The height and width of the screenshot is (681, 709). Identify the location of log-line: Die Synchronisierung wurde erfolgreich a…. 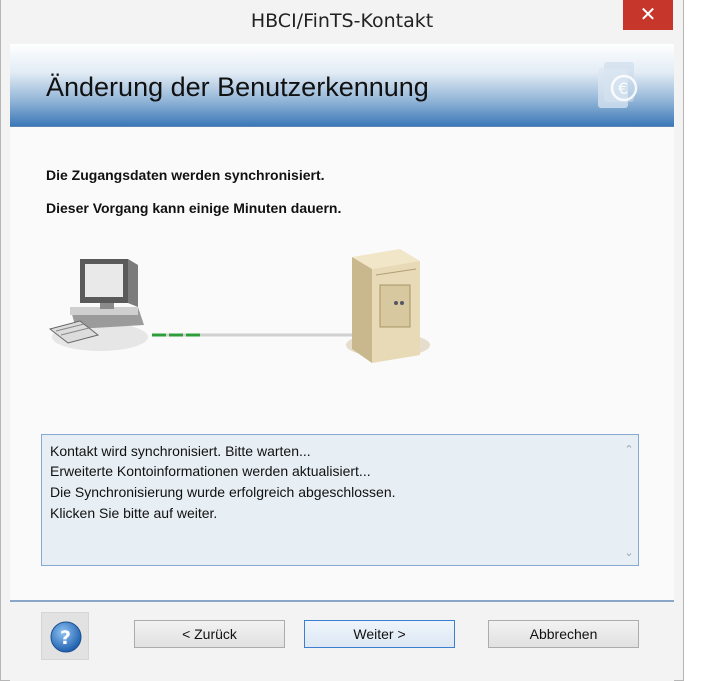
(223, 492).